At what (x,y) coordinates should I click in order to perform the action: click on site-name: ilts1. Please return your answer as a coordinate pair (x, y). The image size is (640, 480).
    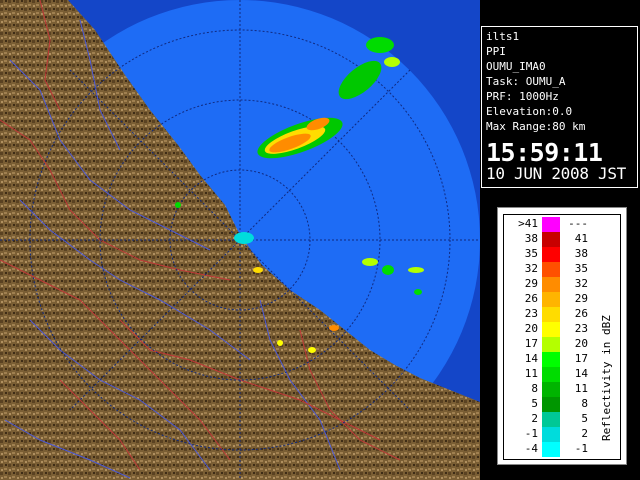
    Looking at the image, I should click on (503, 36).